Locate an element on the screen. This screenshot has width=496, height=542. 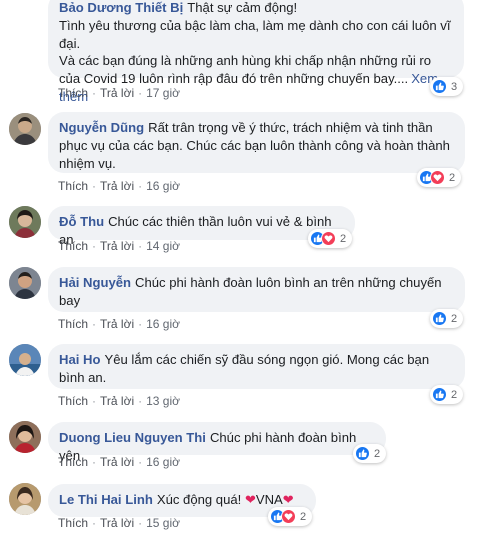
comment-actions: Thích · Trả lời · 13 giờ is located at coordinates (119, 401).